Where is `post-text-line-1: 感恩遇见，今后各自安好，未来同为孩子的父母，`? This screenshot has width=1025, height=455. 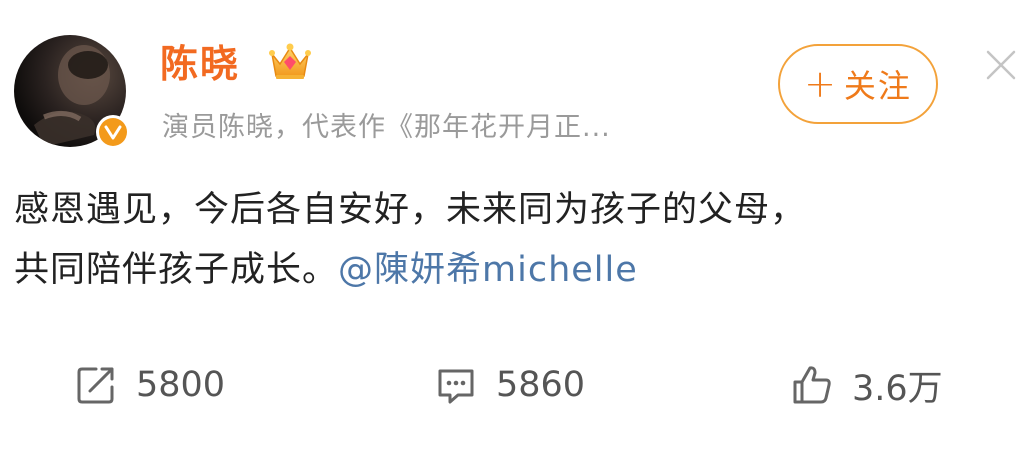
post-text-line-1: 感恩遇见，今后各自安好，未来同为孩子的父母， is located at coordinates (410, 210).